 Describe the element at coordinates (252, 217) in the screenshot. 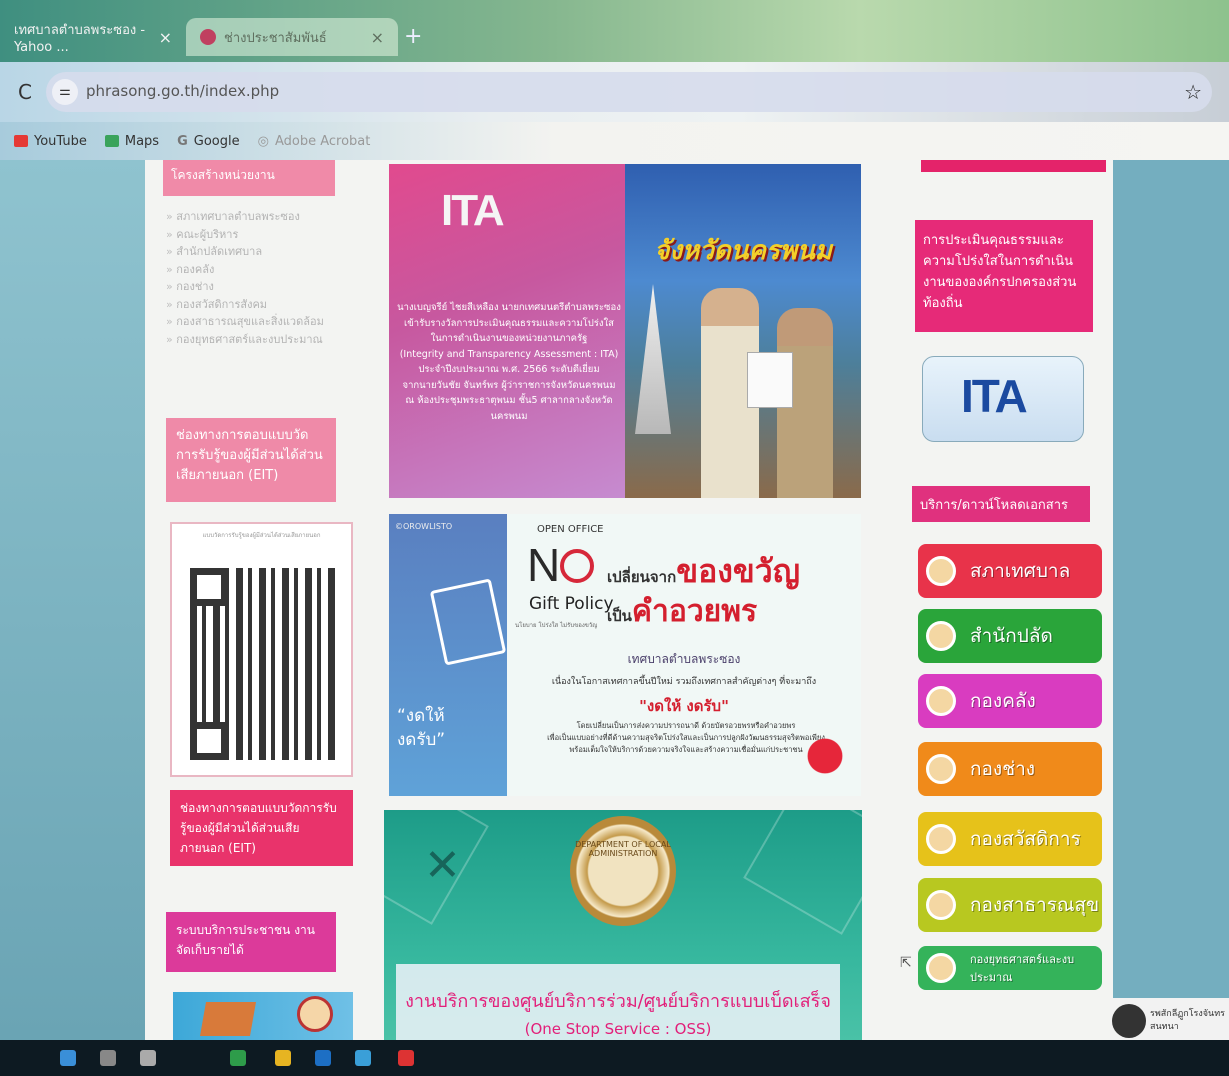

I see `menu-item: สภาเทศบาลตำบลพระซอง` at that location.